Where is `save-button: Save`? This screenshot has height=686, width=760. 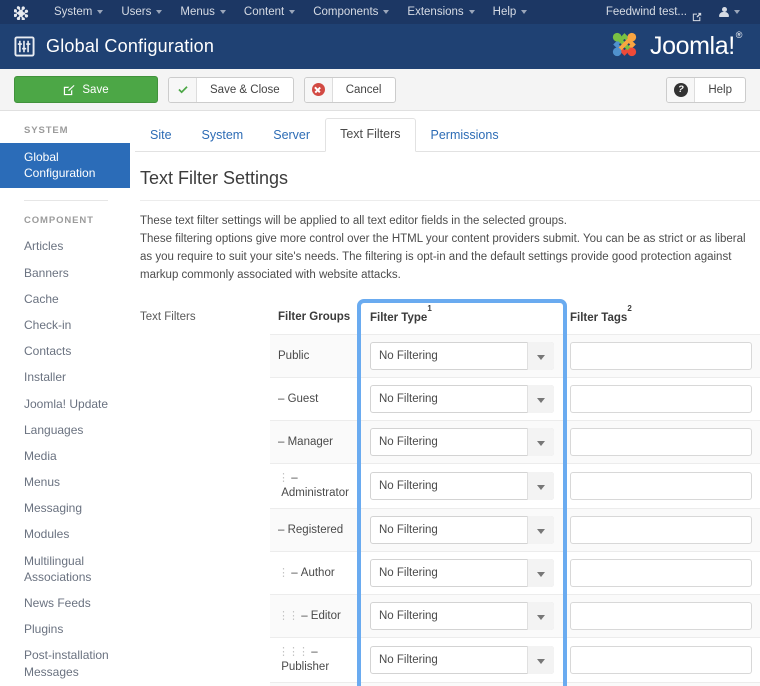
save-button: Save is located at coordinates (86, 89).